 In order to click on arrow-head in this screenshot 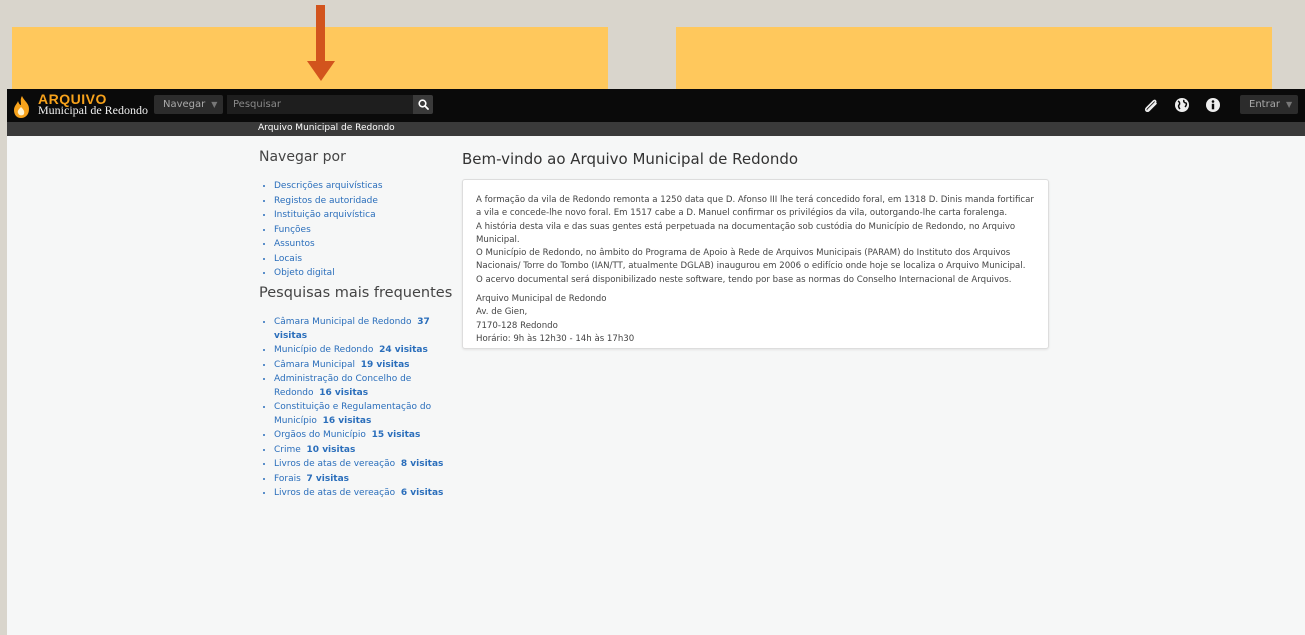, I will do `click(321, 71)`.